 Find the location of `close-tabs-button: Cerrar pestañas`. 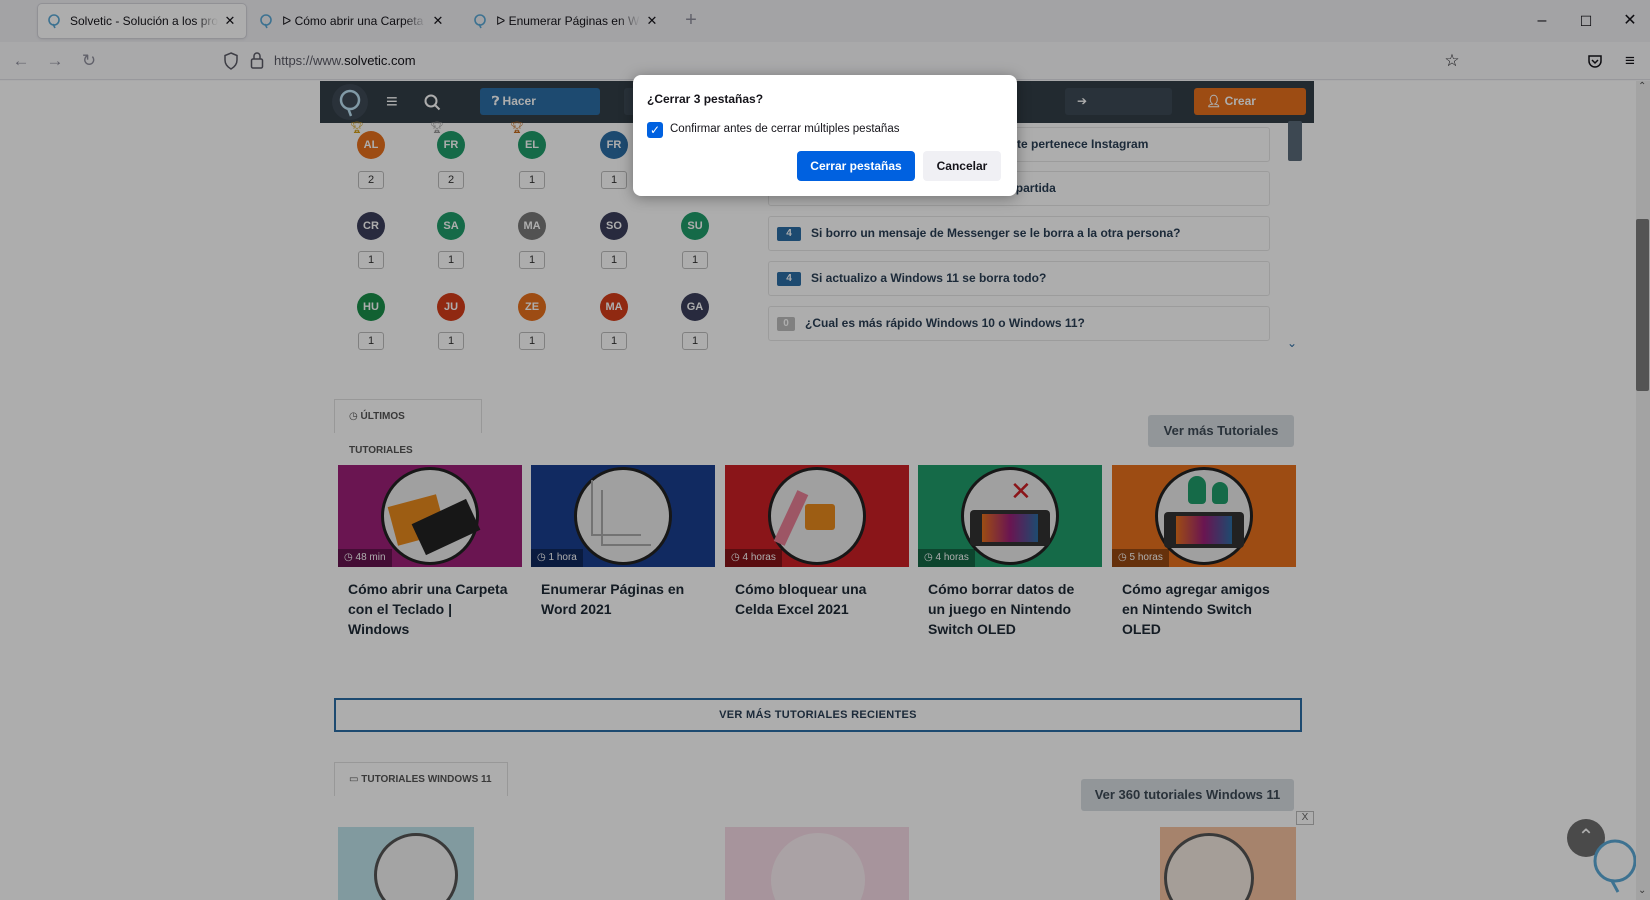

close-tabs-button: Cerrar pestañas is located at coordinates (856, 166).